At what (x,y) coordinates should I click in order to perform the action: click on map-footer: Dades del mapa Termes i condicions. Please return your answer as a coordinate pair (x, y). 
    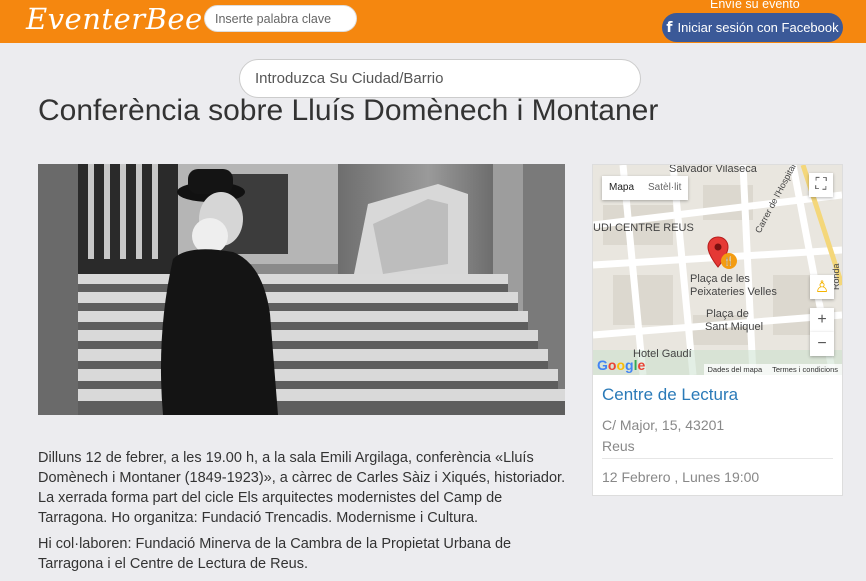
    Looking at the image, I should click on (772, 369).